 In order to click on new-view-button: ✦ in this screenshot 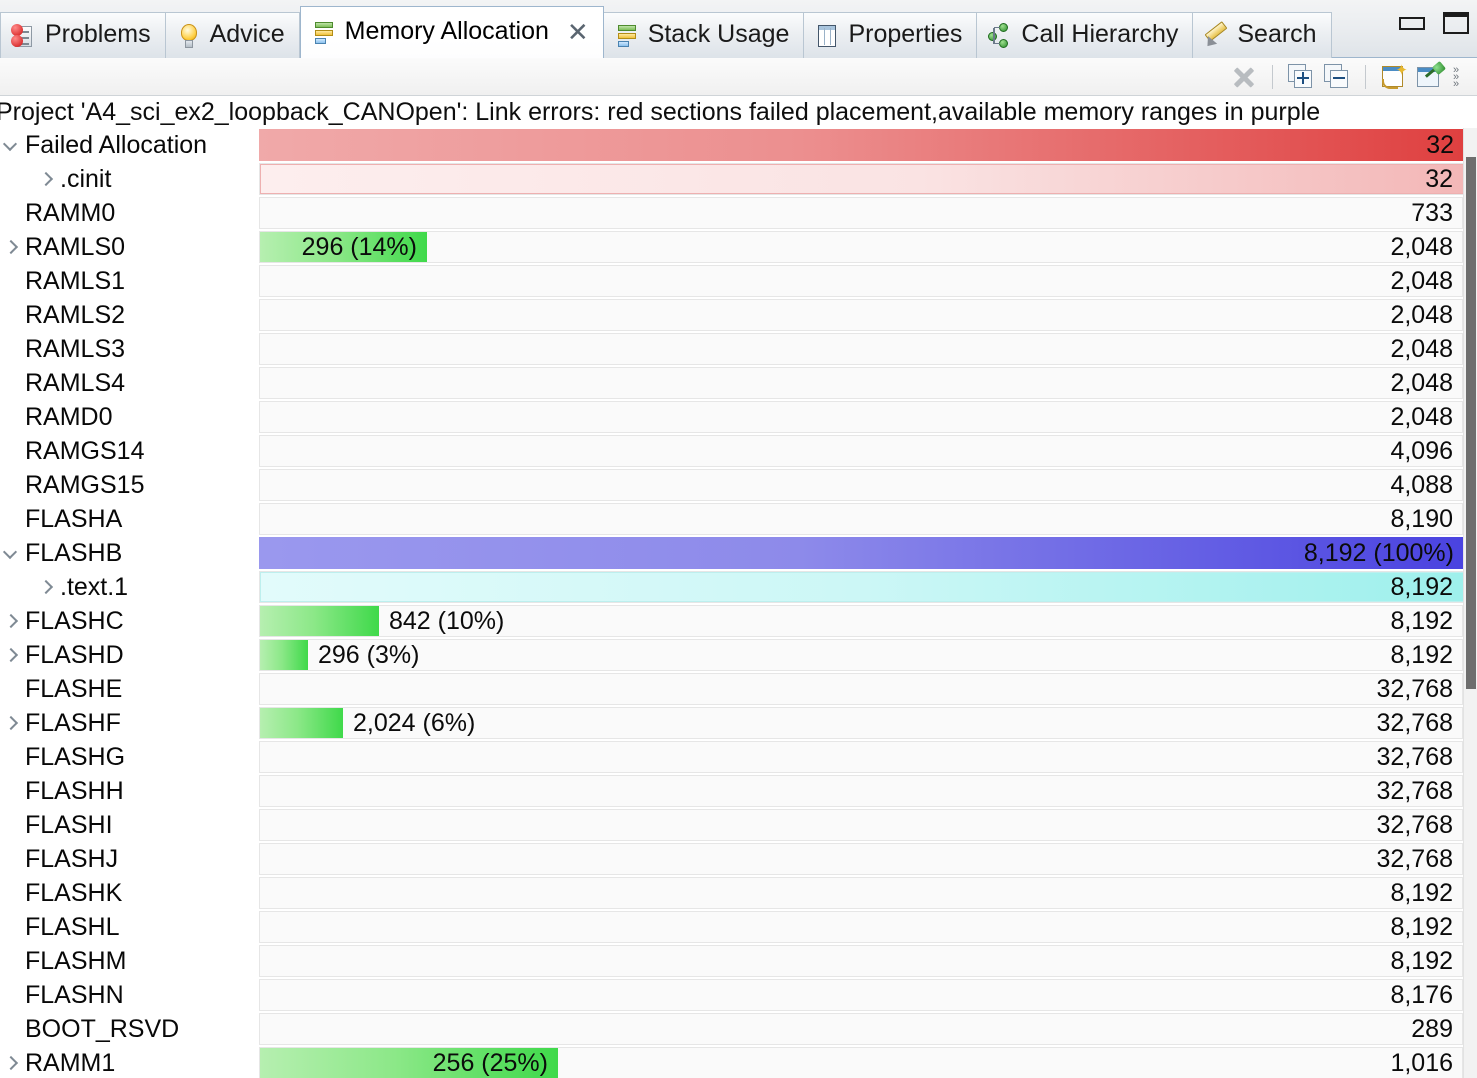, I will do `click(1394, 77)`.